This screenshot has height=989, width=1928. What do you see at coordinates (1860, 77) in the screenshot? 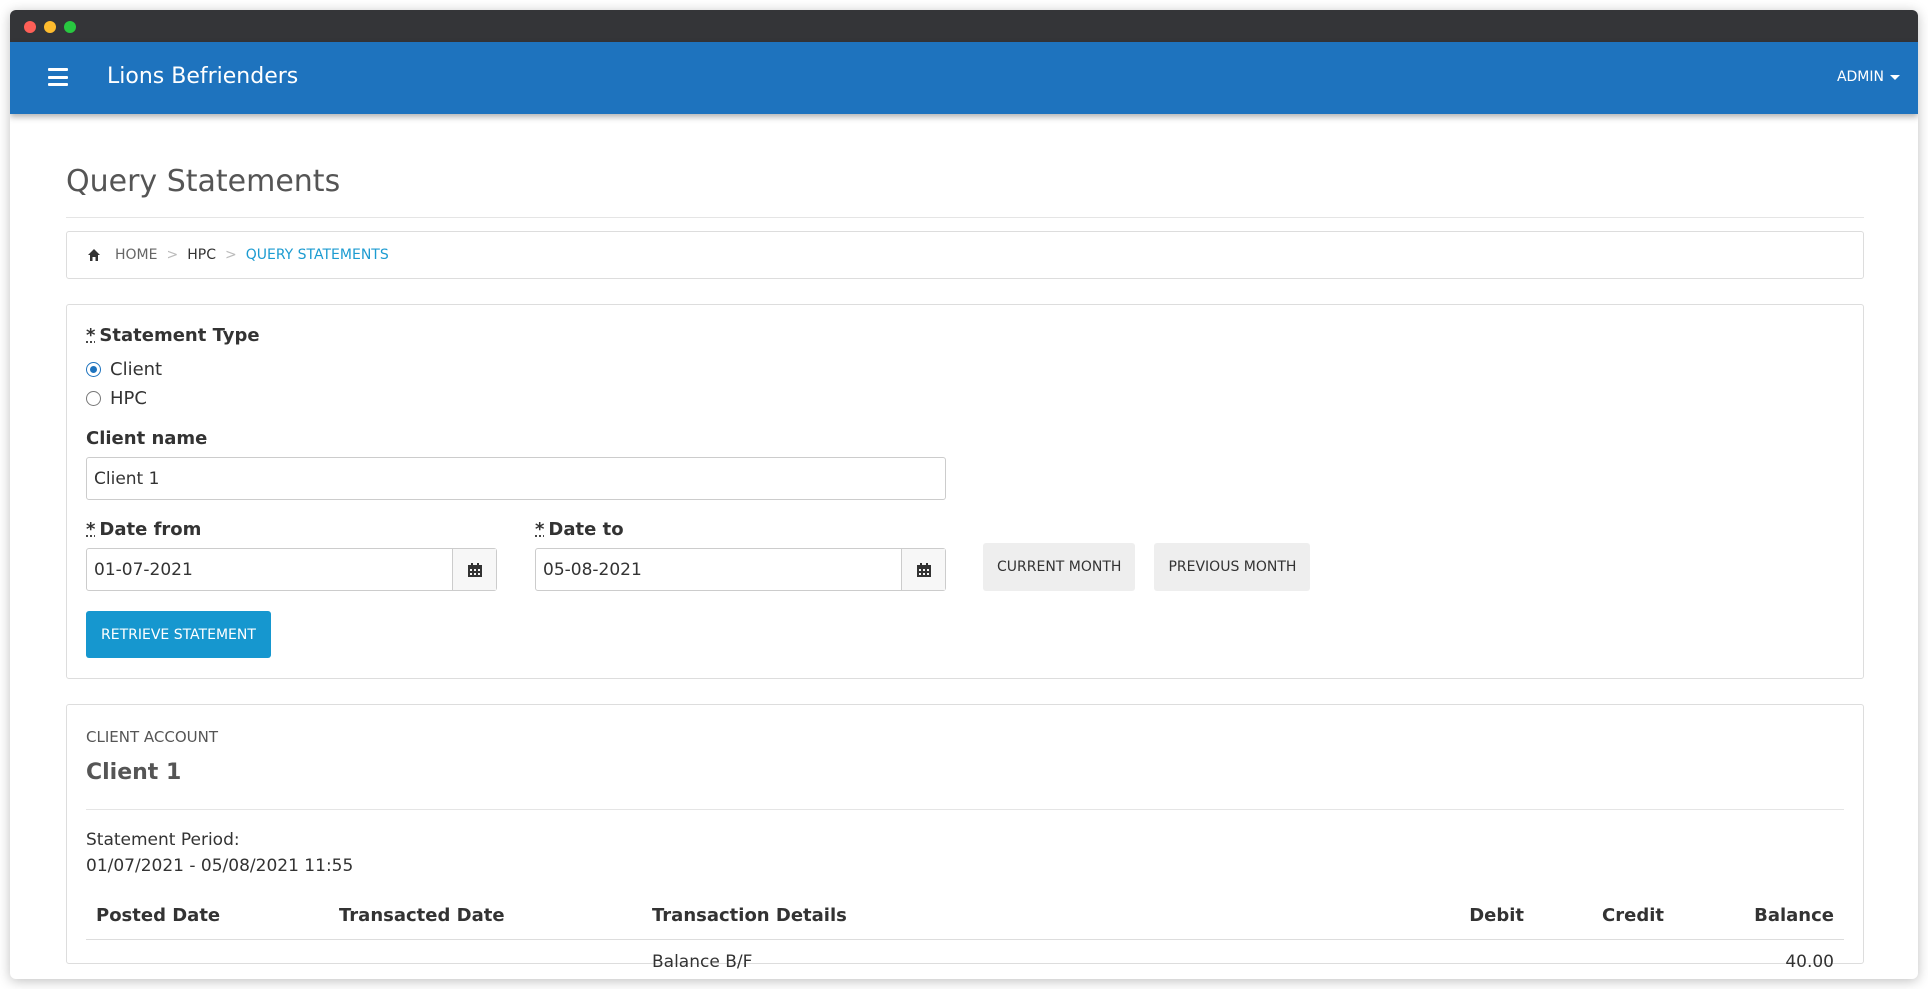
I see `user-menu-label: ADMIN` at bounding box center [1860, 77].